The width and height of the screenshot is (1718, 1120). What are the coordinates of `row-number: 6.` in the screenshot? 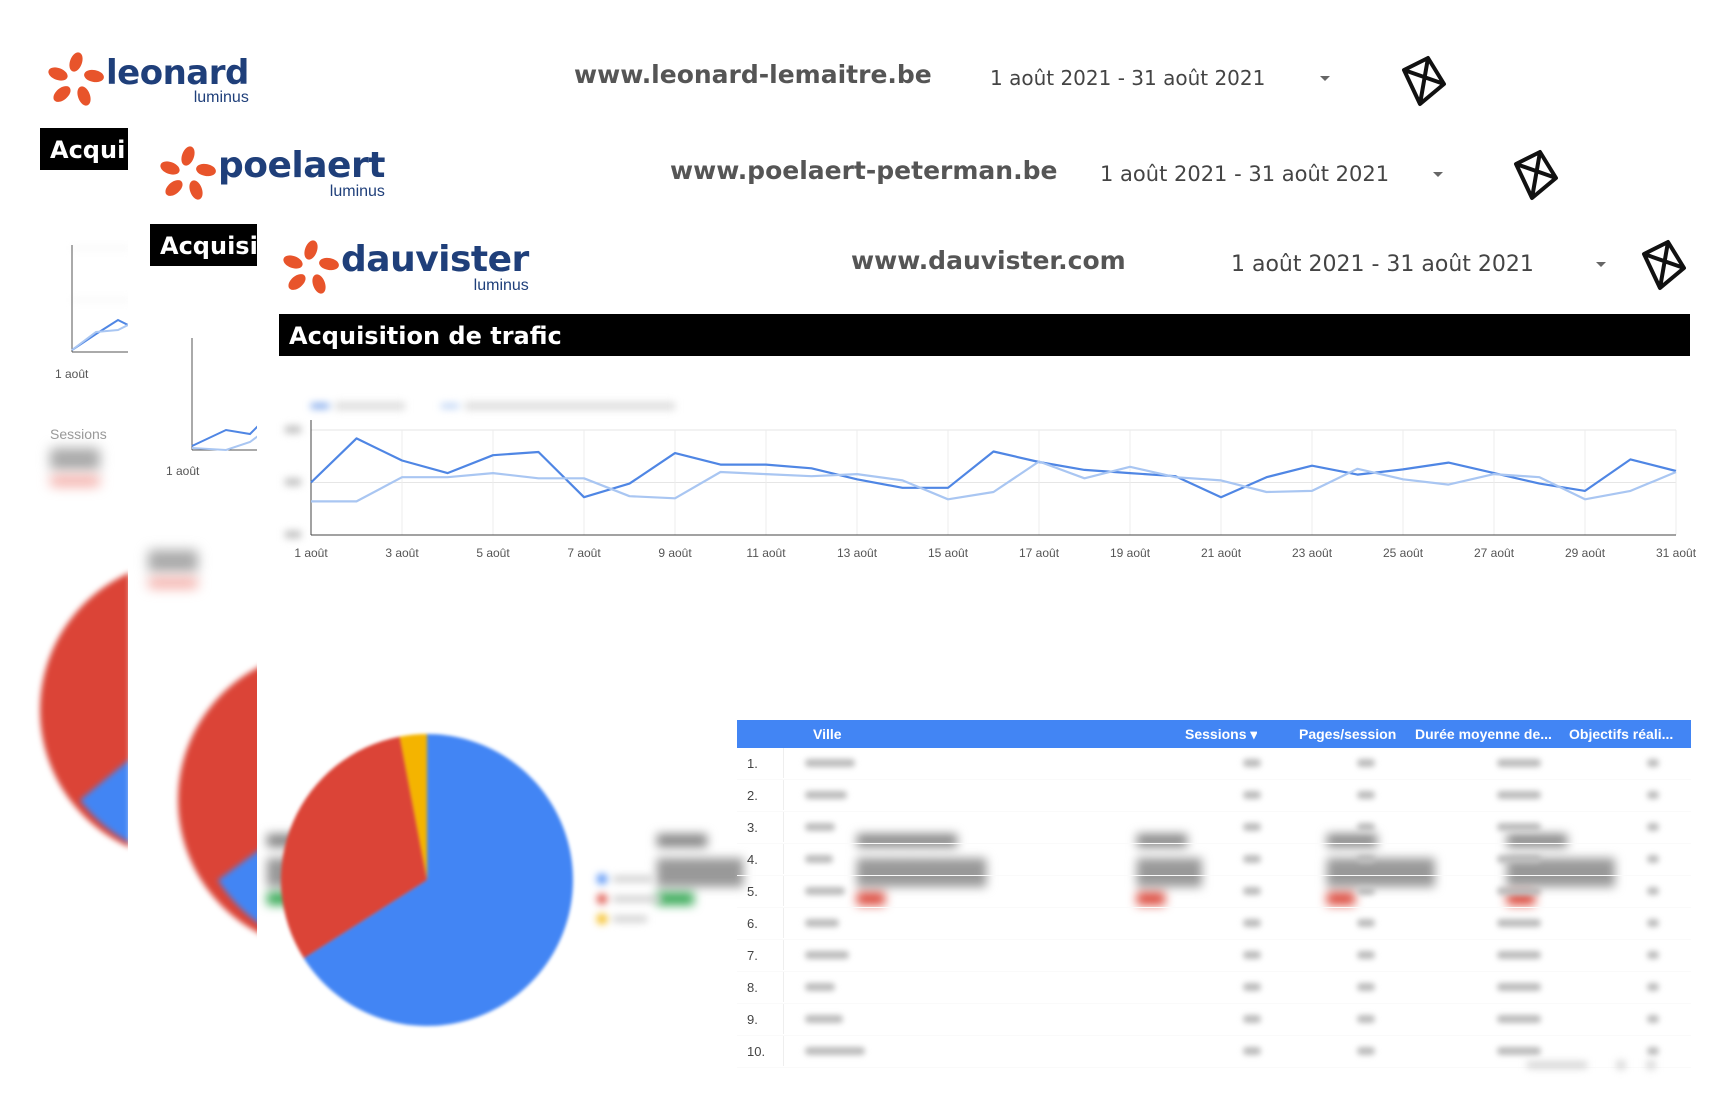 It's located at (752, 923).